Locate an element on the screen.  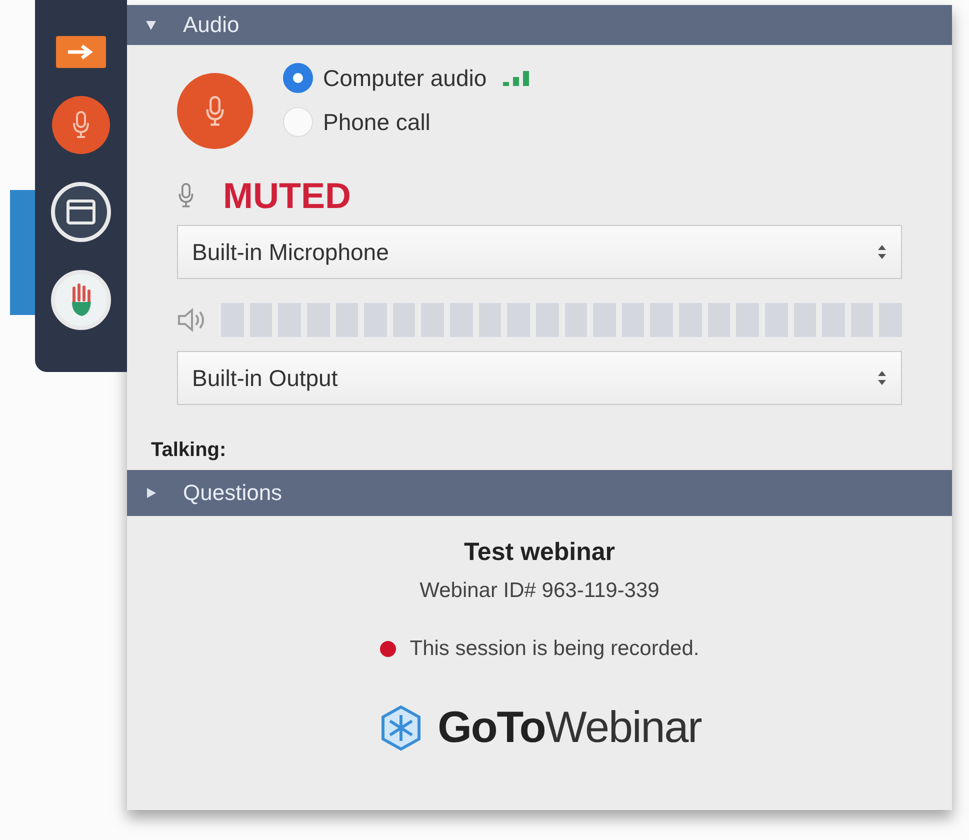
microphone-select: Built-in Microphone is located at coordinates (539, 252).